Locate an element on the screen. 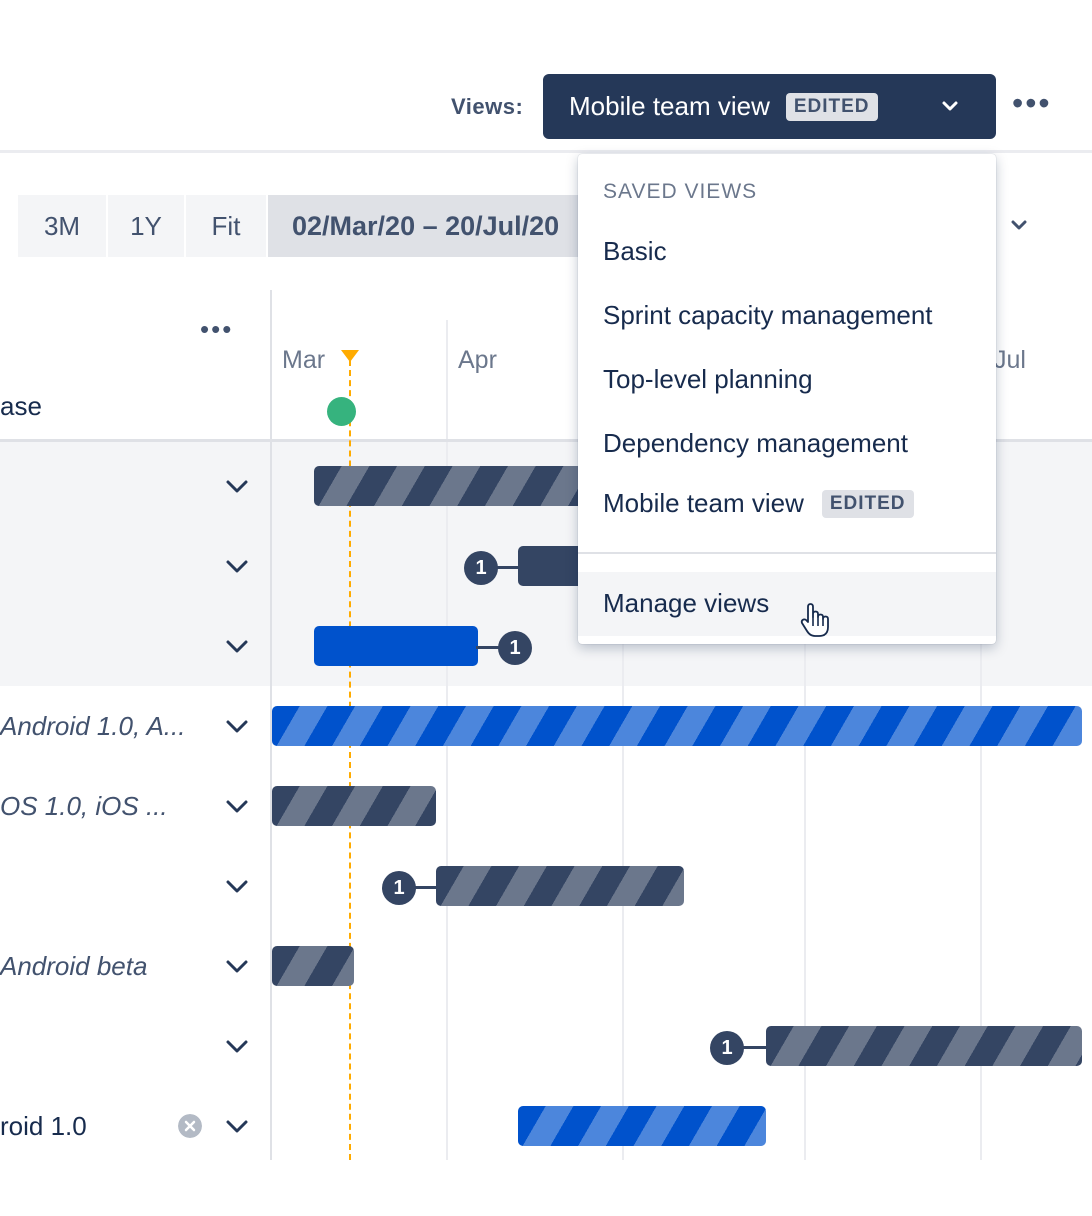 The width and height of the screenshot is (1092, 1216). view-item-label: Sprint capacity management is located at coordinates (768, 315).